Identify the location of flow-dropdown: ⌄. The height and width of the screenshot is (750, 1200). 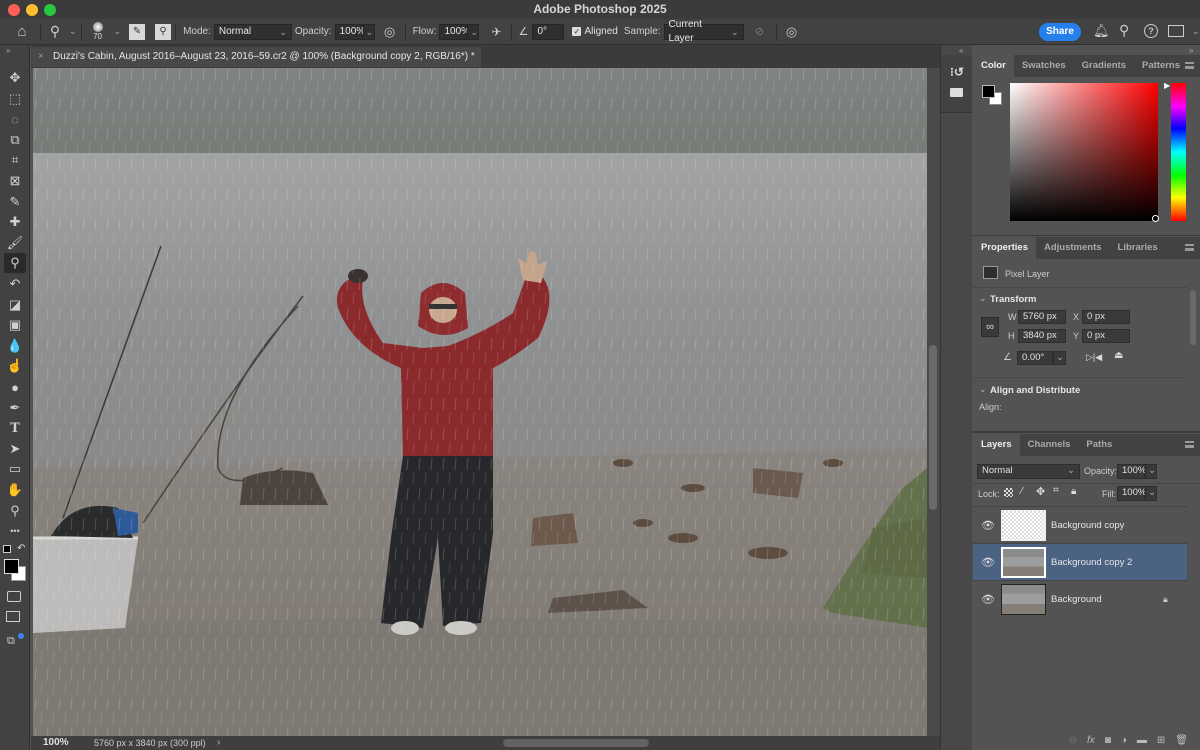
(473, 31).